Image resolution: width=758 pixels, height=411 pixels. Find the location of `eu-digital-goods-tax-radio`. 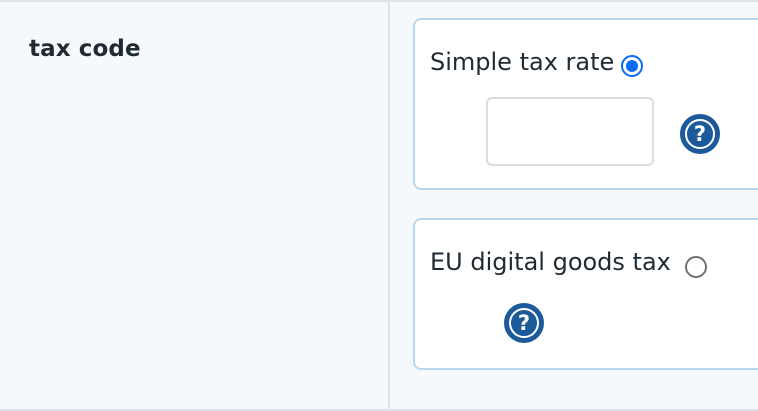

eu-digital-goods-tax-radio is located at coordinates (696, 267).